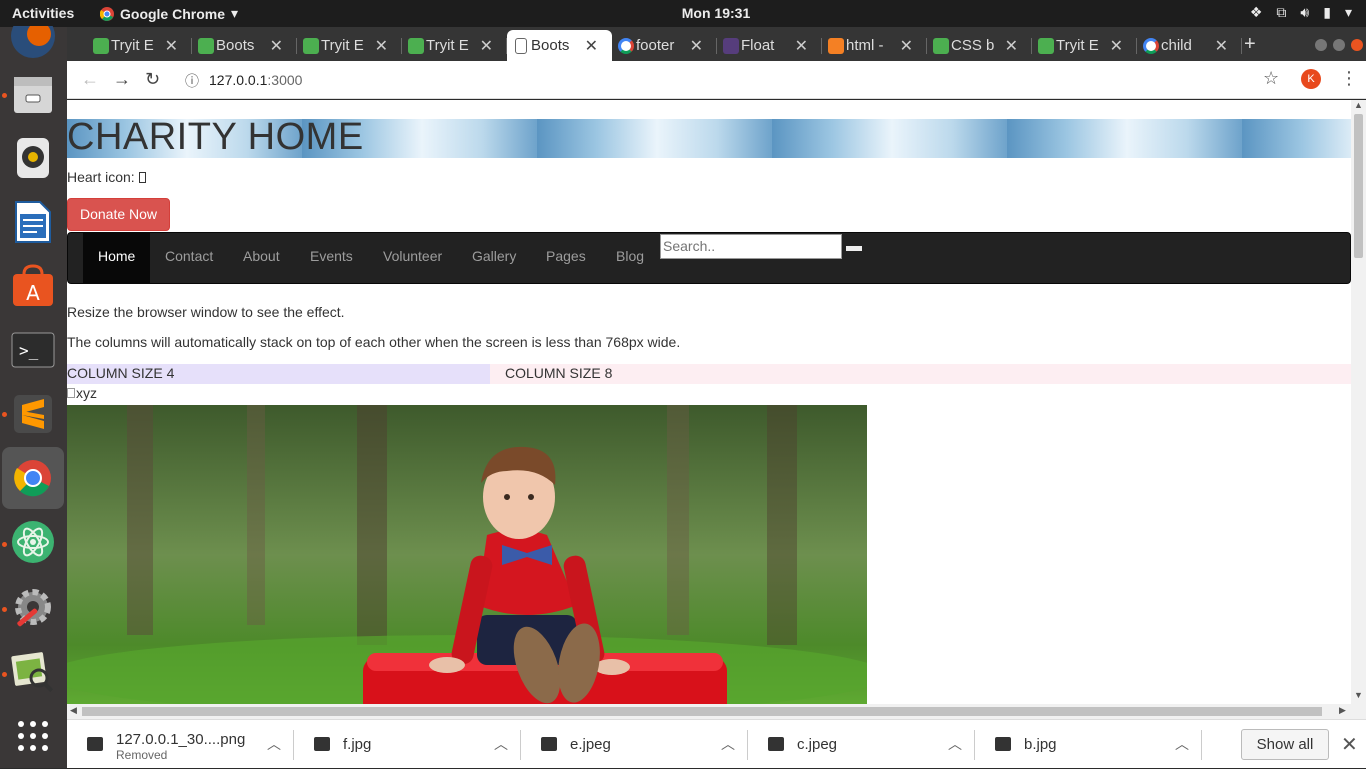 This screenshot has width=1366, height=769. Describe the element at coordinates (192, 81) in the screenshot. I see `site-info-icon: ⓘ` at that location.